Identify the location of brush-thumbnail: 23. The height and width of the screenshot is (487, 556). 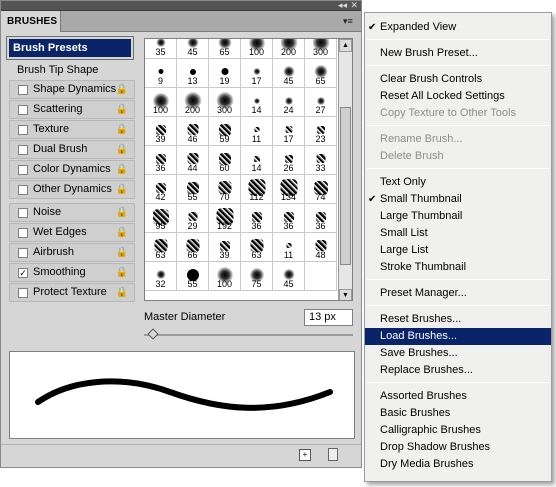
(321, 131).